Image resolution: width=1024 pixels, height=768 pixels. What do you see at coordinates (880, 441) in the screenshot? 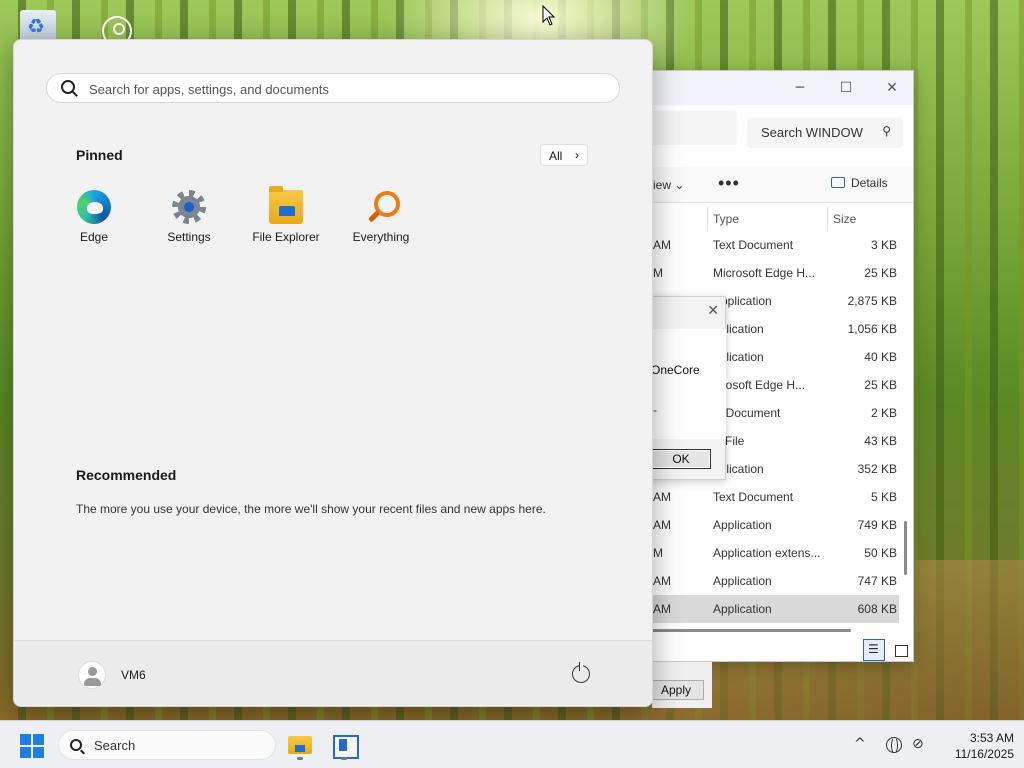
I see `row-size-cell: 43 KB` at bounding box center [880, 441].